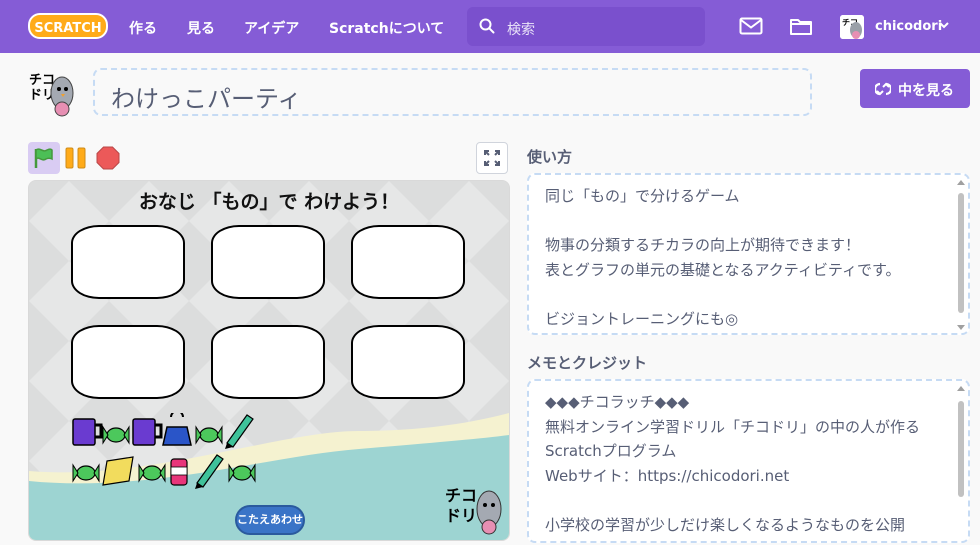 The height and width of the screenshot is (545, 980). I want to click on chicodori-avatar-icon: チコ ドリ, so click(52, 93).